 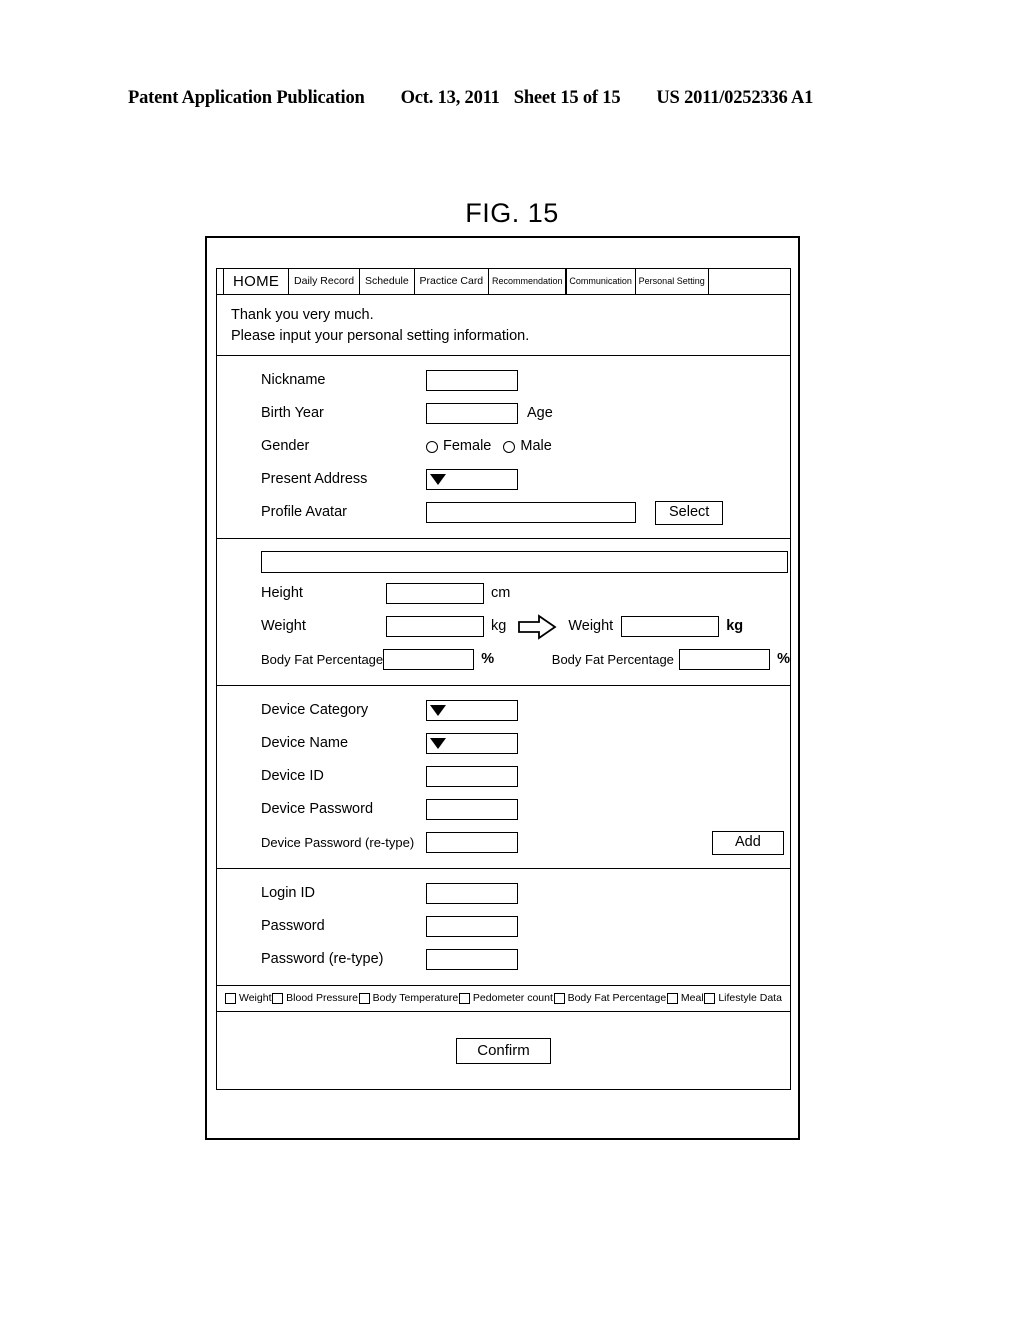 I want to click on gender-female-label: Female, so click(x=467, y=446).